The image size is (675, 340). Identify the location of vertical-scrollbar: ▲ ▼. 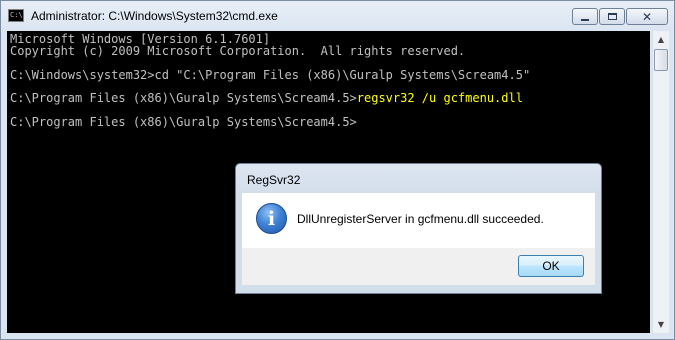
(660, 182).